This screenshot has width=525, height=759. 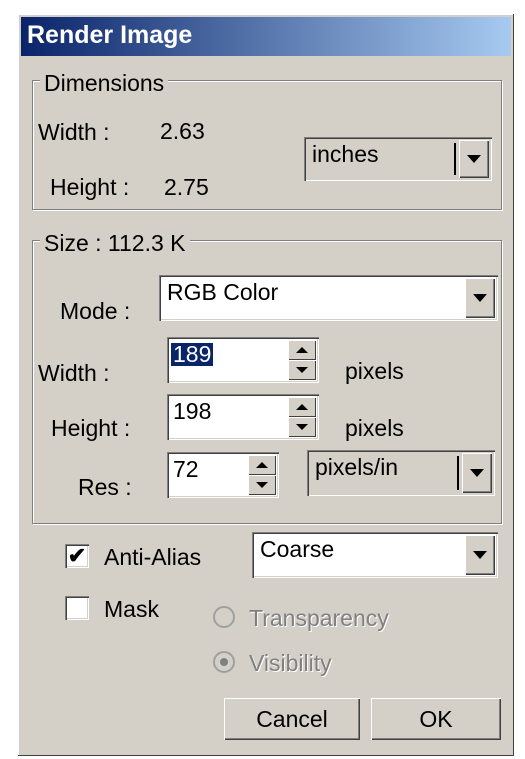 I want to click on dimension-unit-select: inches, so click(x=398, y=159).